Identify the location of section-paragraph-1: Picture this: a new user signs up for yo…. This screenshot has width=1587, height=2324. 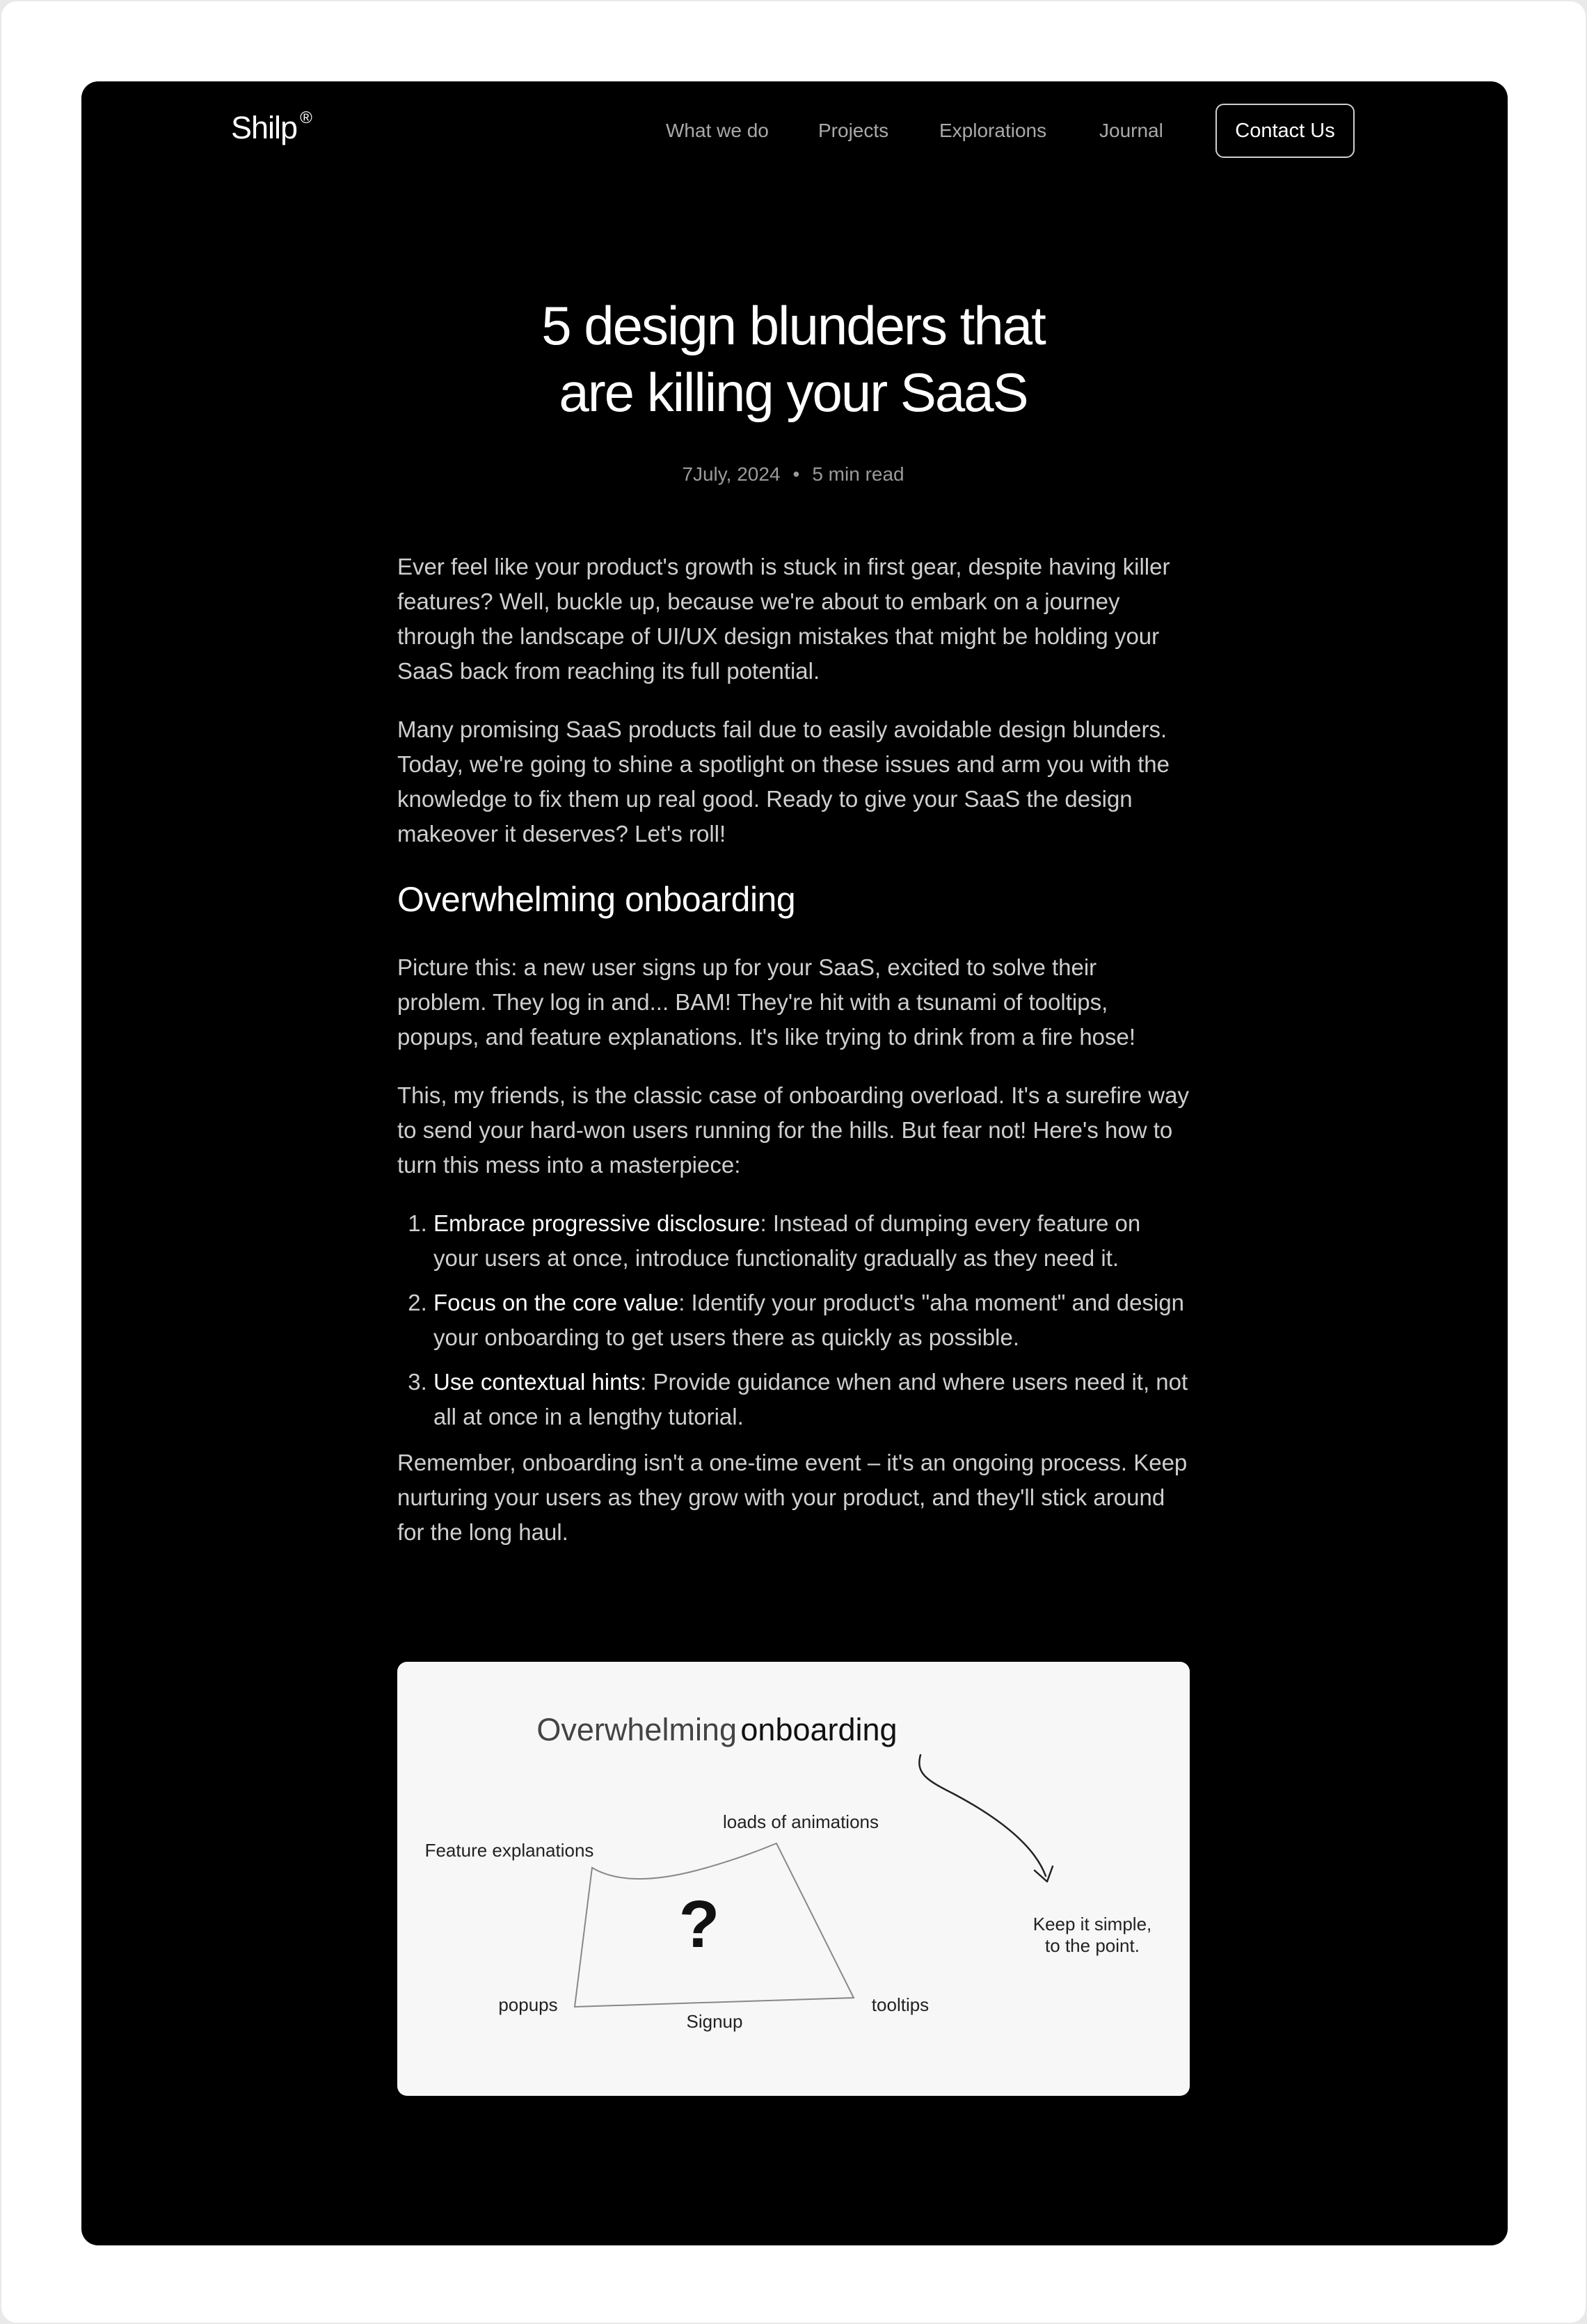
(766, 1002).